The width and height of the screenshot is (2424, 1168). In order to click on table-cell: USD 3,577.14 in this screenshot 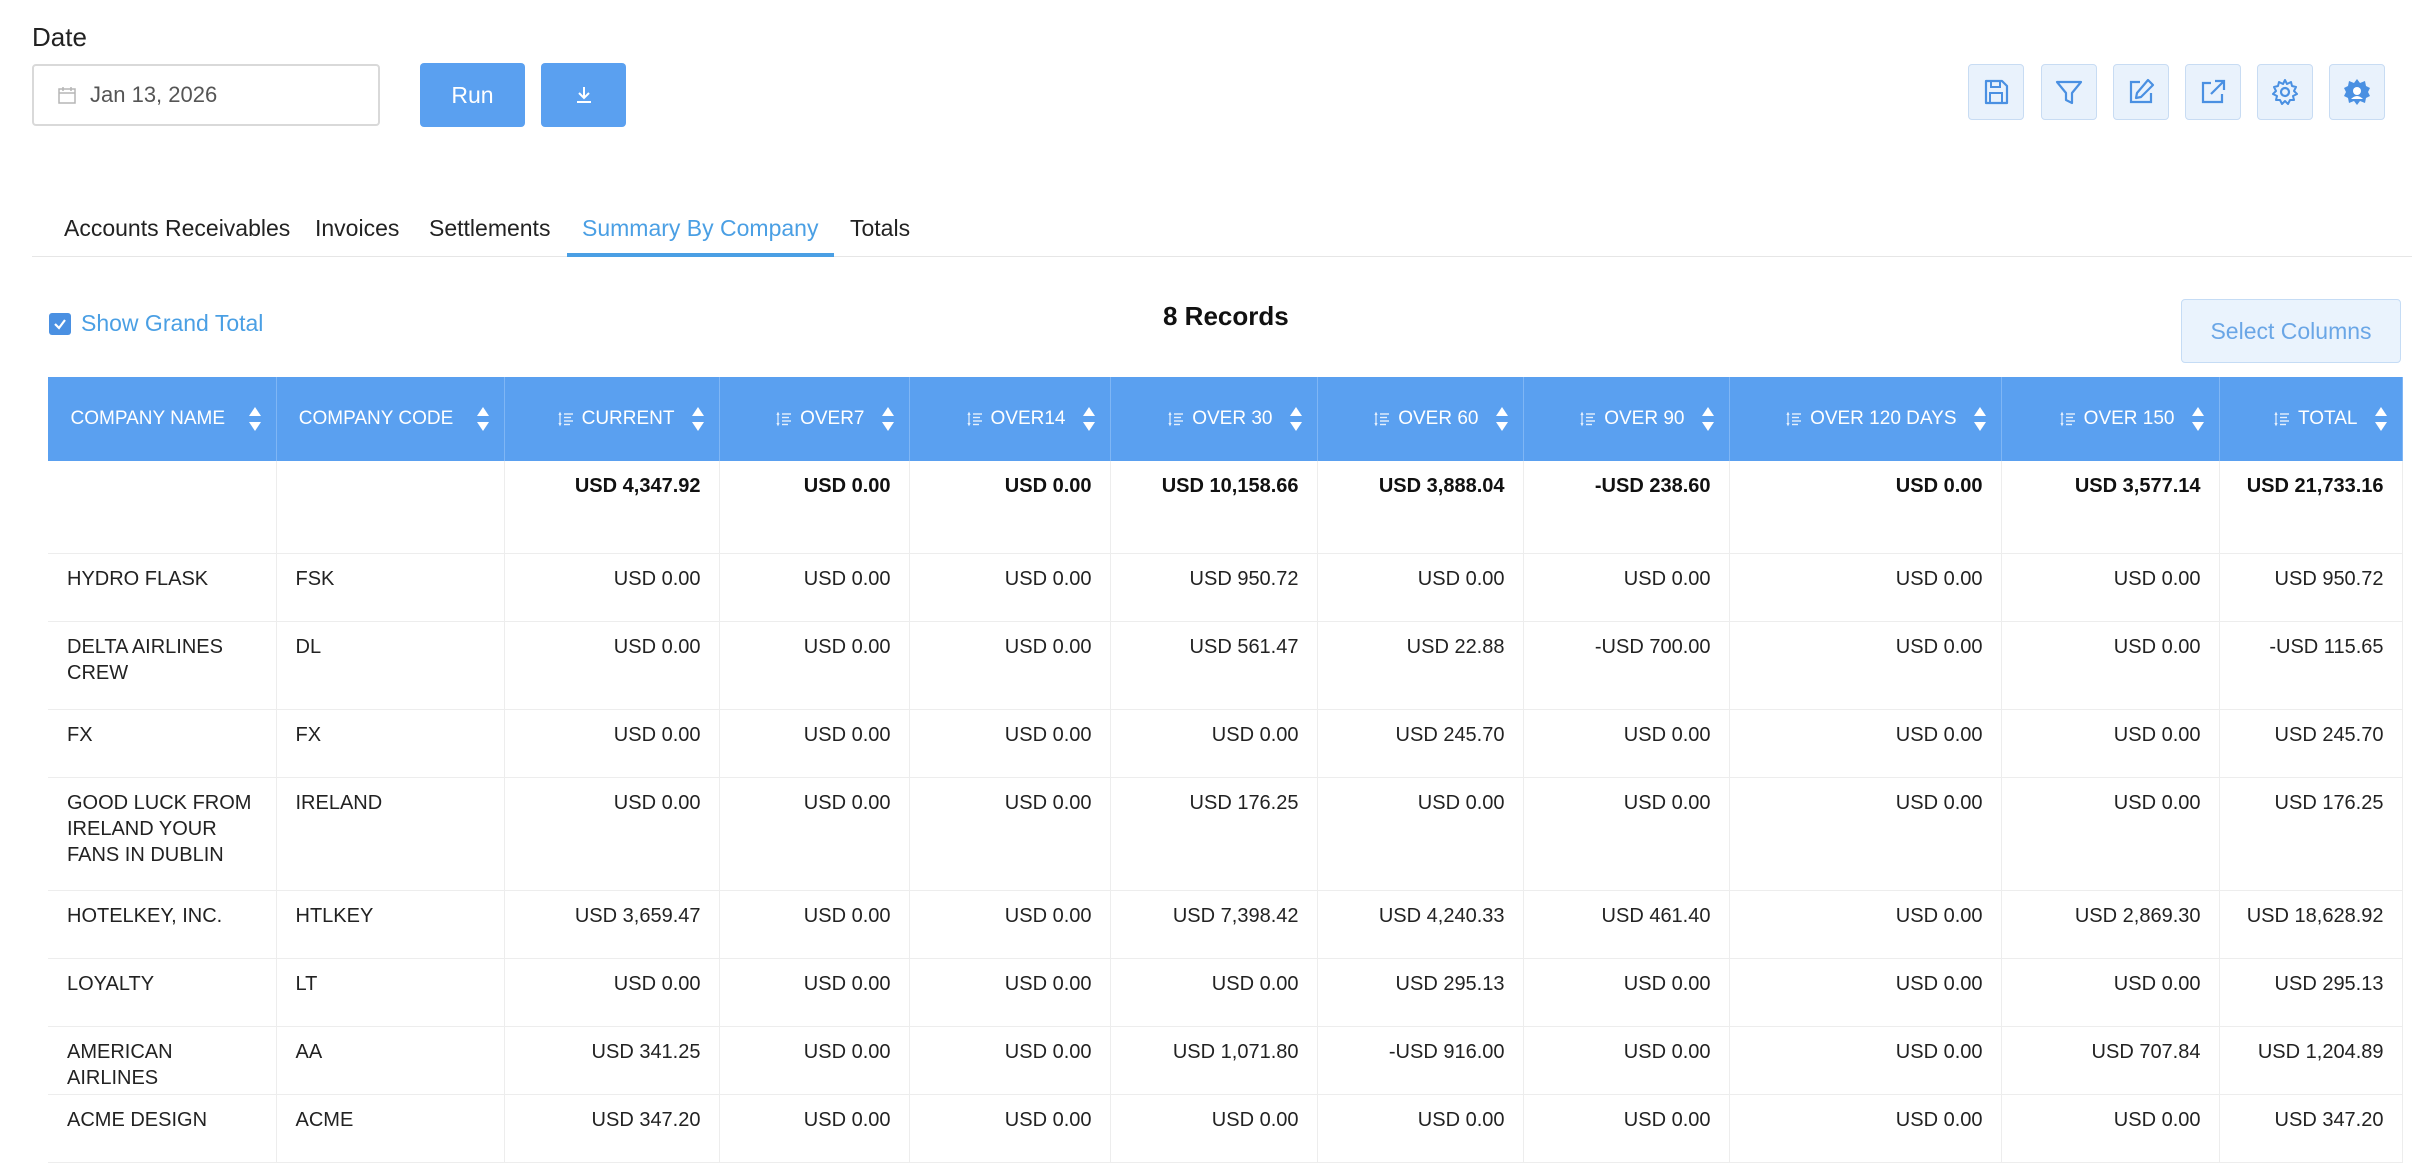, I will do `click(2110, 507)`.